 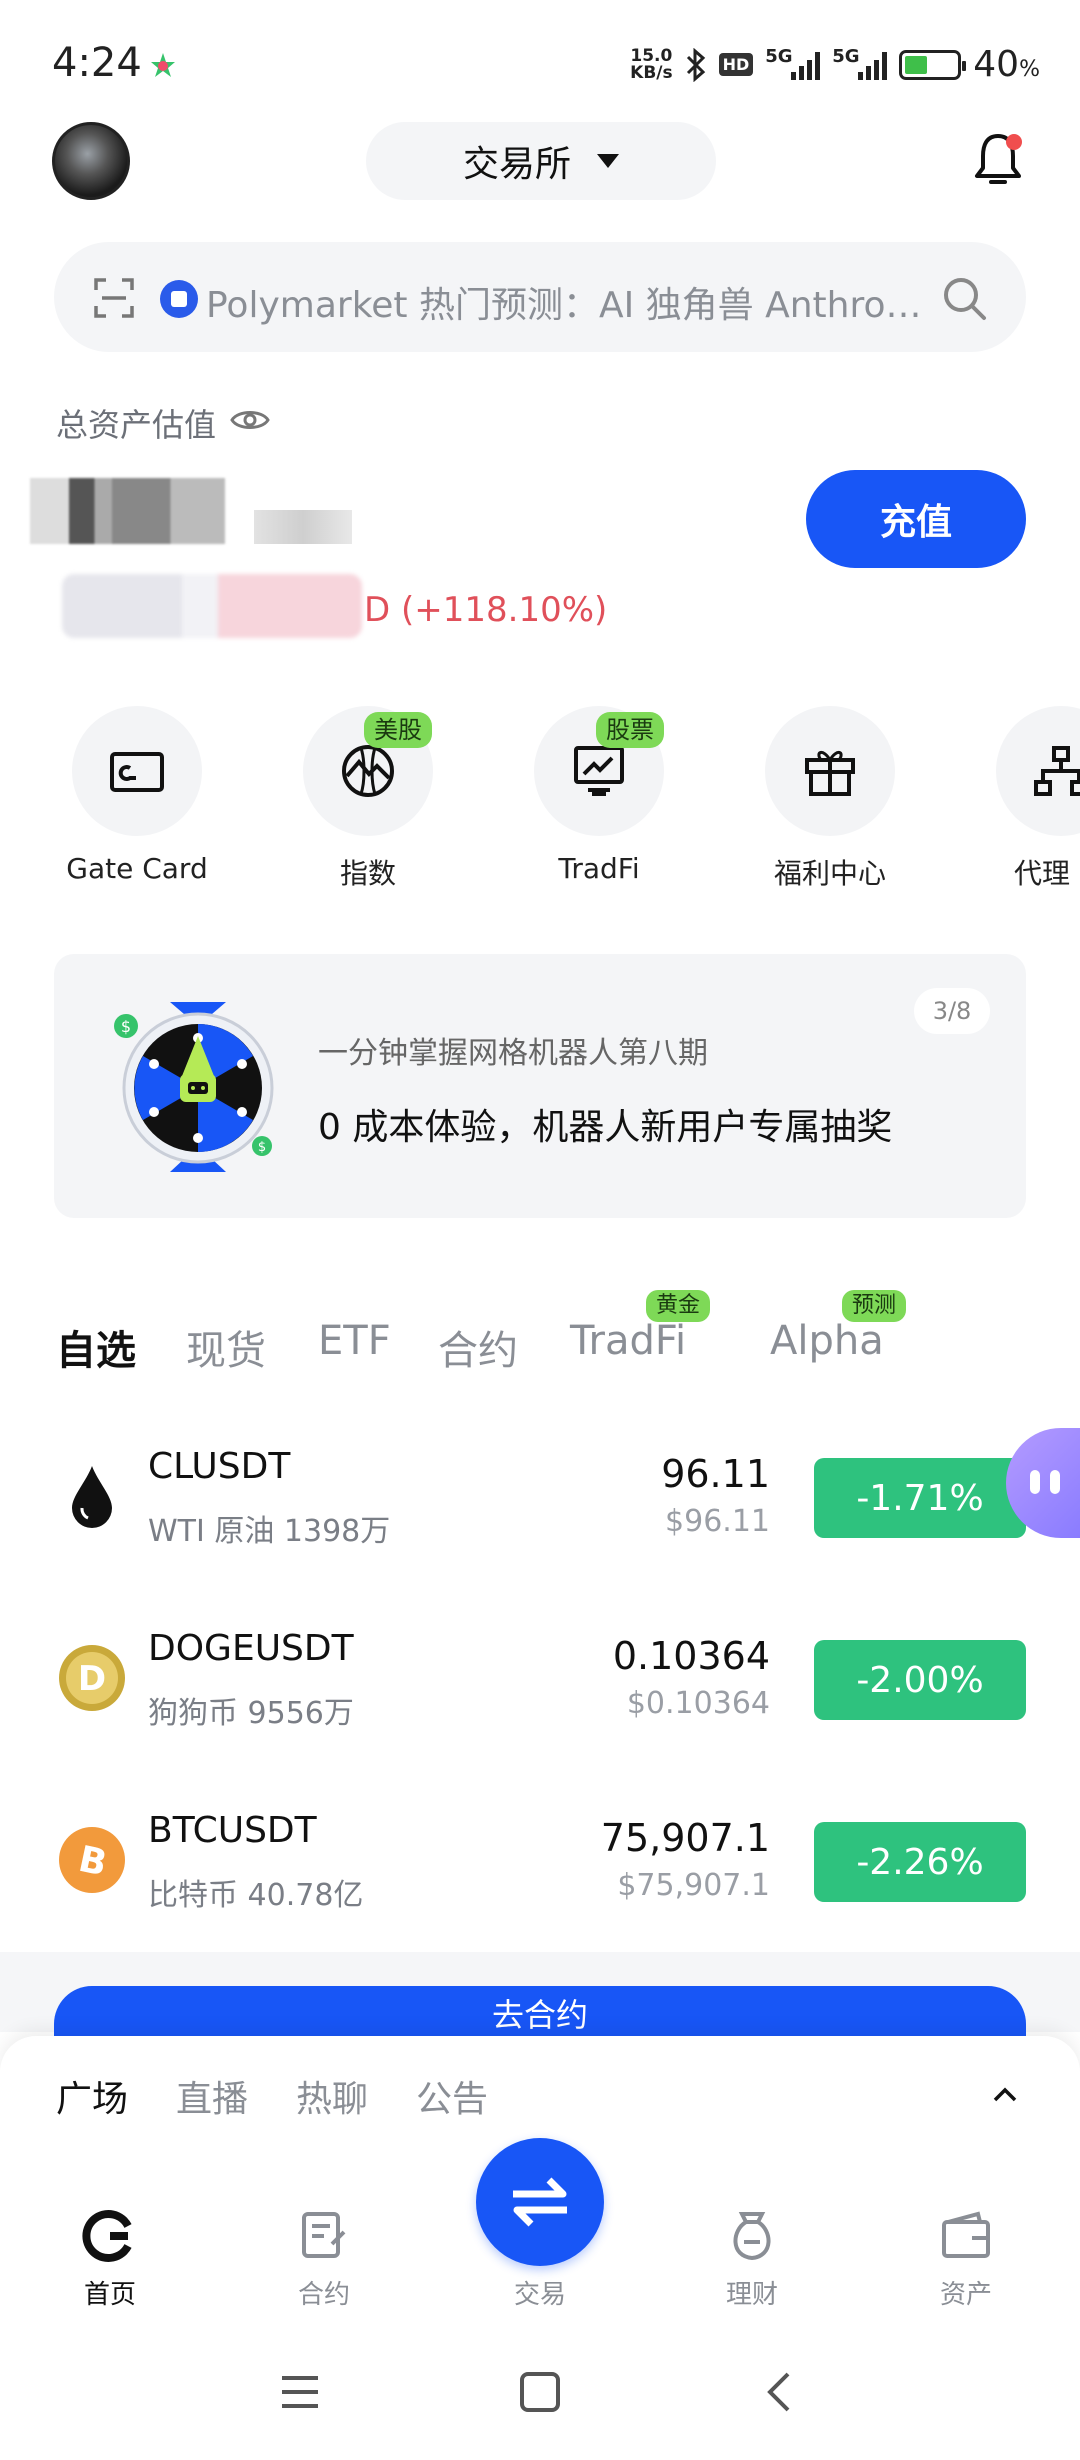 I want to click on blurred-pnl, so click(x=212, y=606).